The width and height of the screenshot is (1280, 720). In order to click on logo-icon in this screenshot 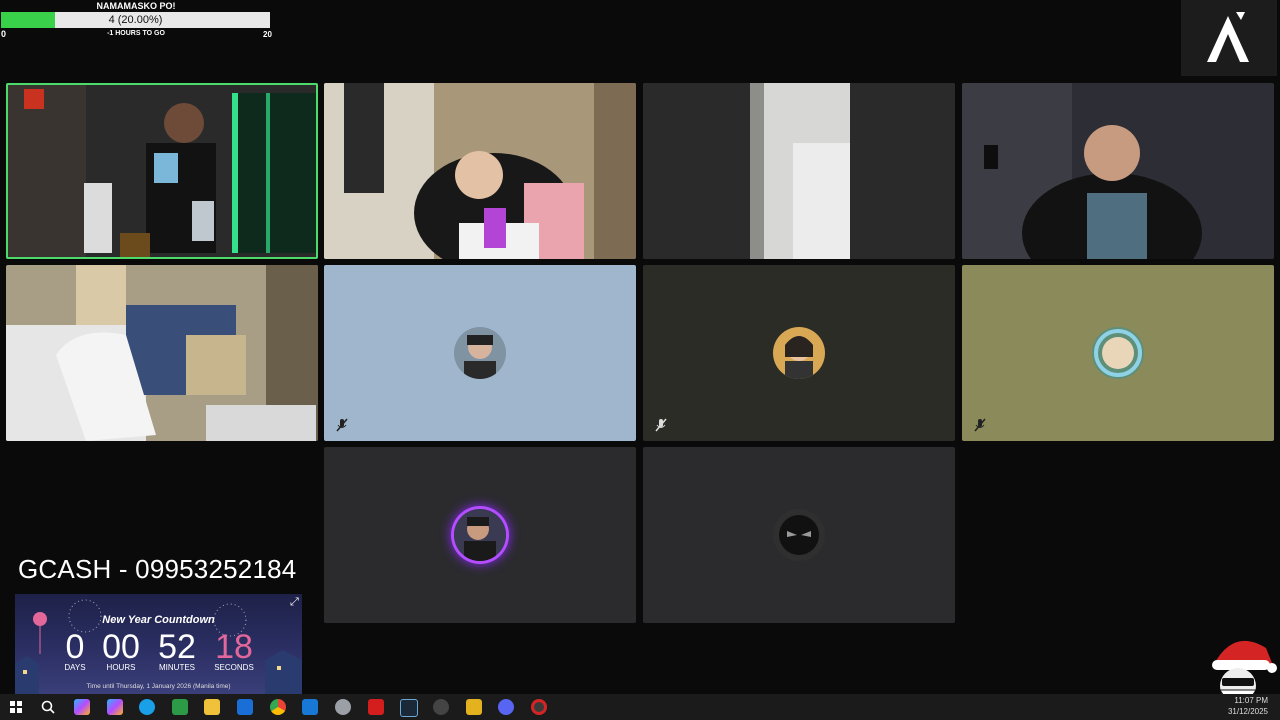, I will do `click(1228, 37)`.